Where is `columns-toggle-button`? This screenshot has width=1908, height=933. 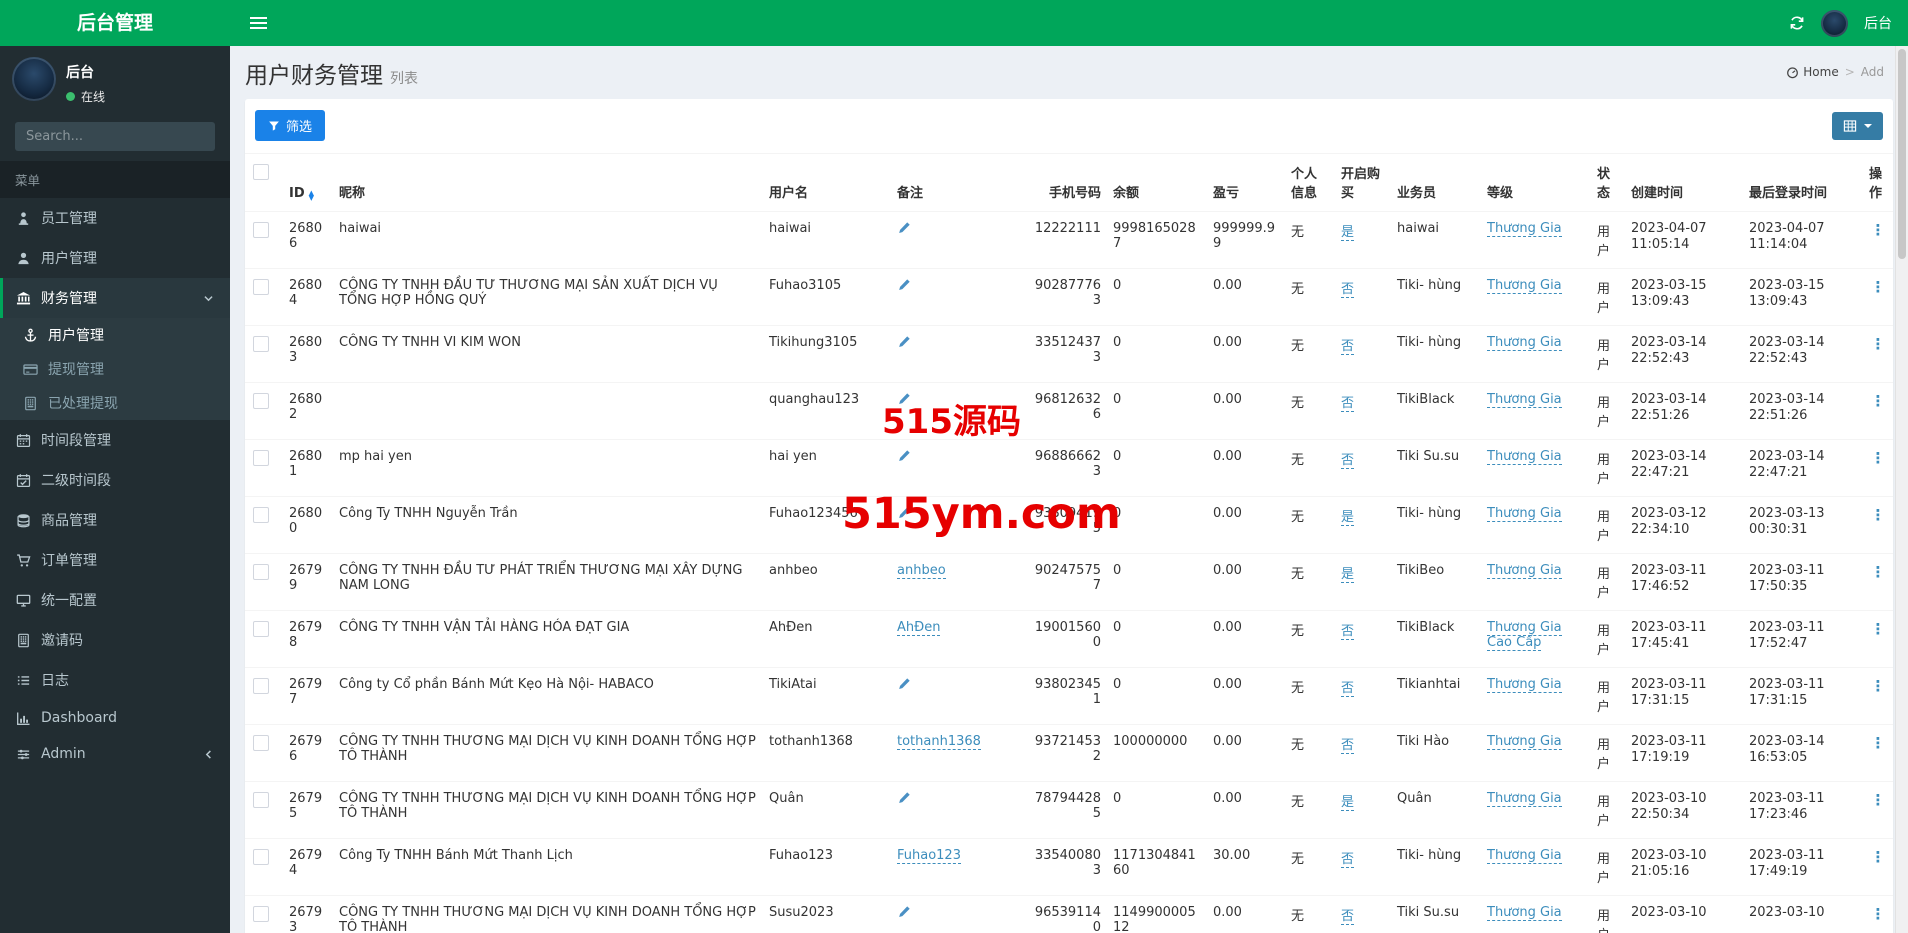 columns-toggle-button is located at coordinates (1857, 125).